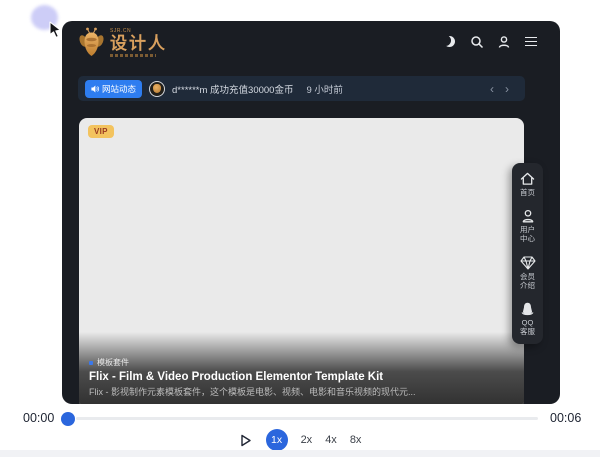 The image size is (600, 457). I want to click on speed-2x-button: 2x, so click(307, 440).